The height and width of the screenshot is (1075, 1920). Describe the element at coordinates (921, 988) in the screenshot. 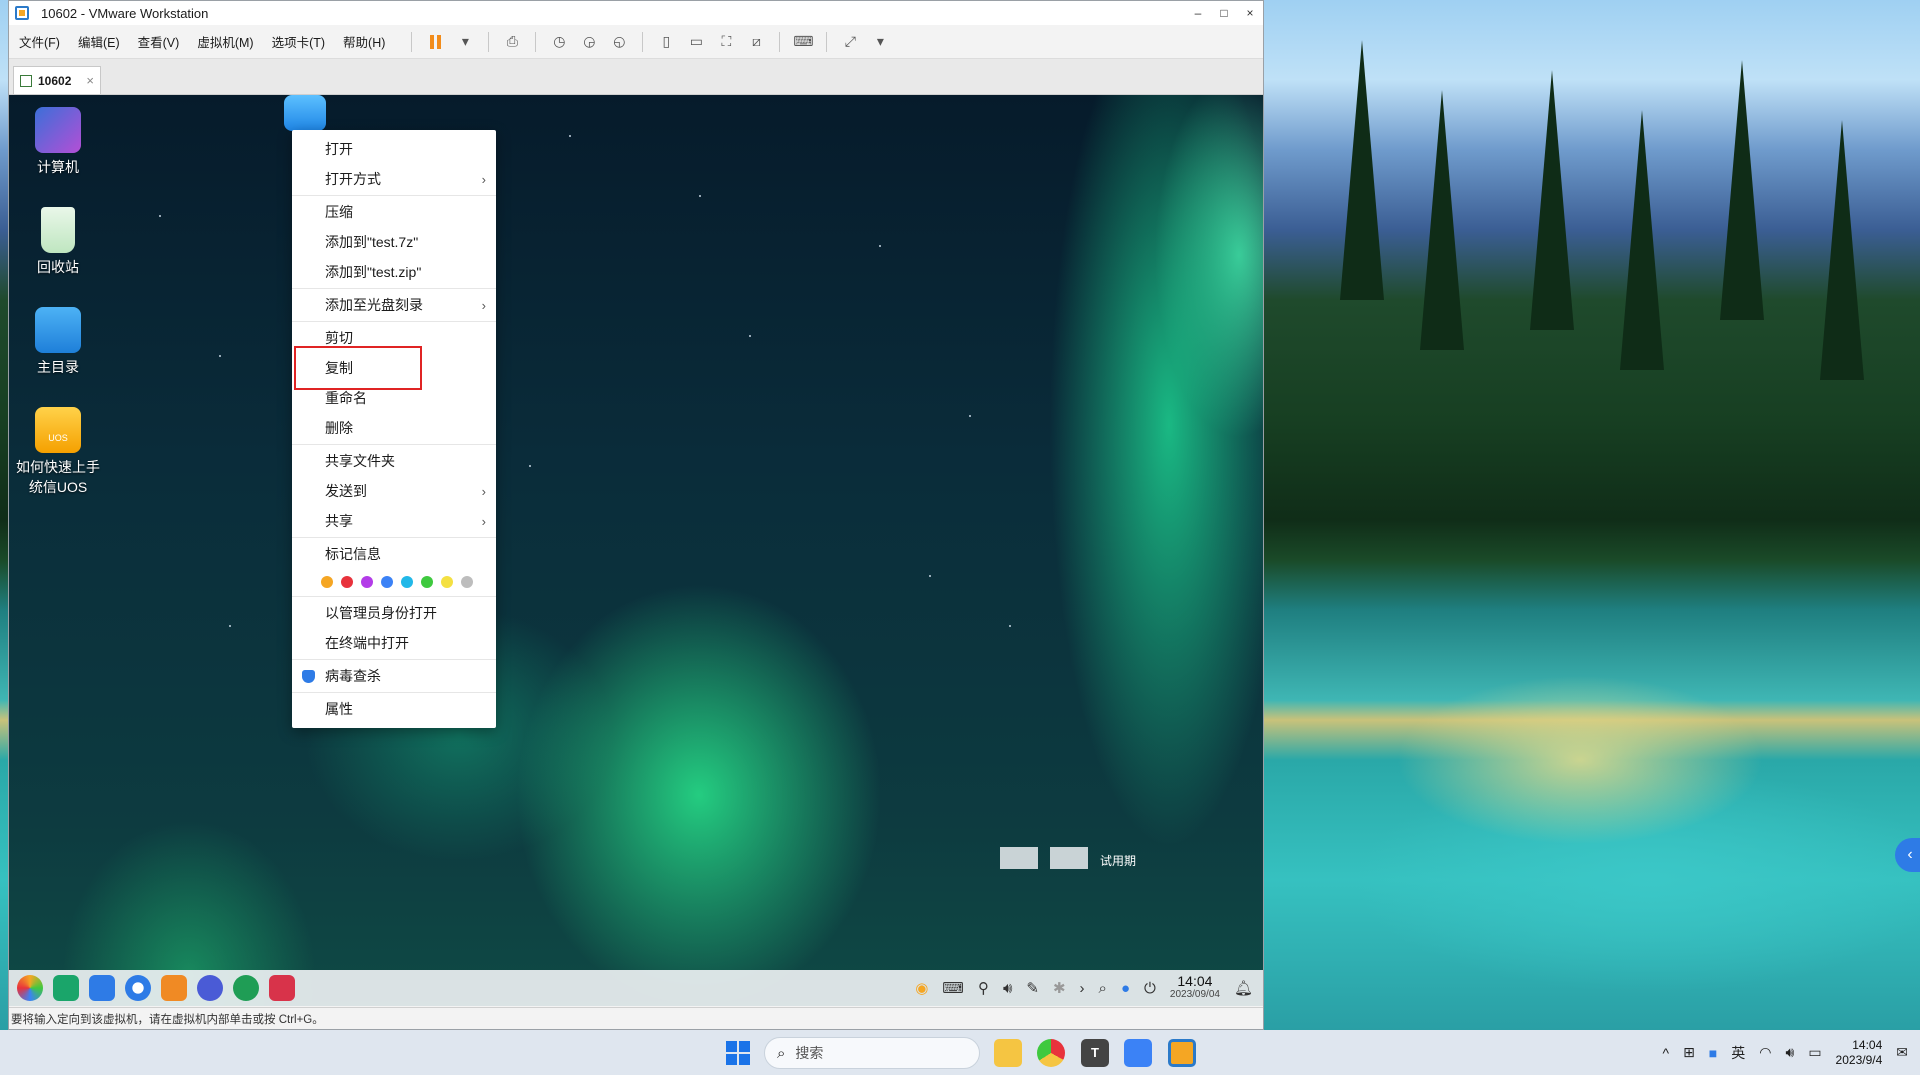

I see `power-saver-icon: ◉` at that location.